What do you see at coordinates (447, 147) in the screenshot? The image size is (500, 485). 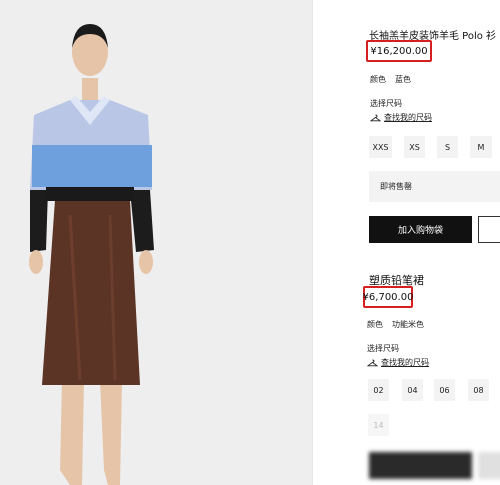 I see `size-option-s: S` at bounding box center [447, 147].